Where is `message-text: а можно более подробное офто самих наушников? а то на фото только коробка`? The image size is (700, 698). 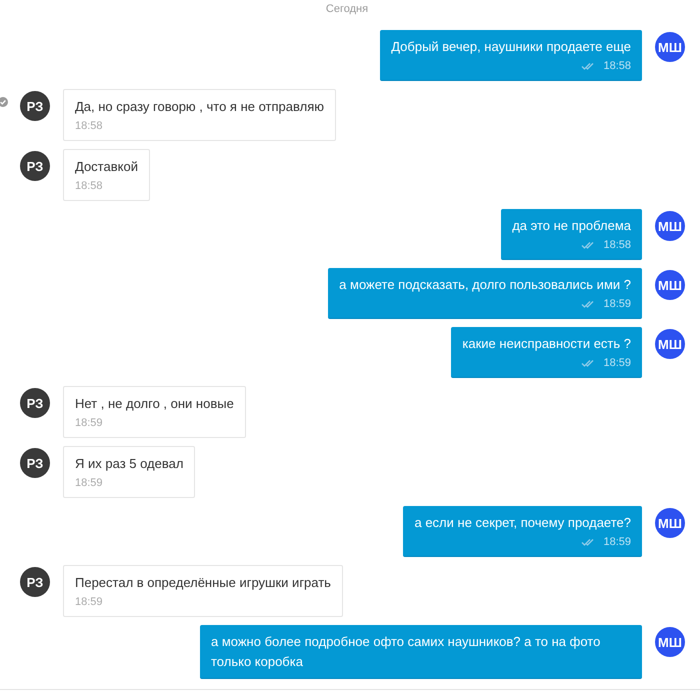
message-text: а можно более подробное офто самих наушников? а то на фото только коробка is located at coordinates (406, 652).